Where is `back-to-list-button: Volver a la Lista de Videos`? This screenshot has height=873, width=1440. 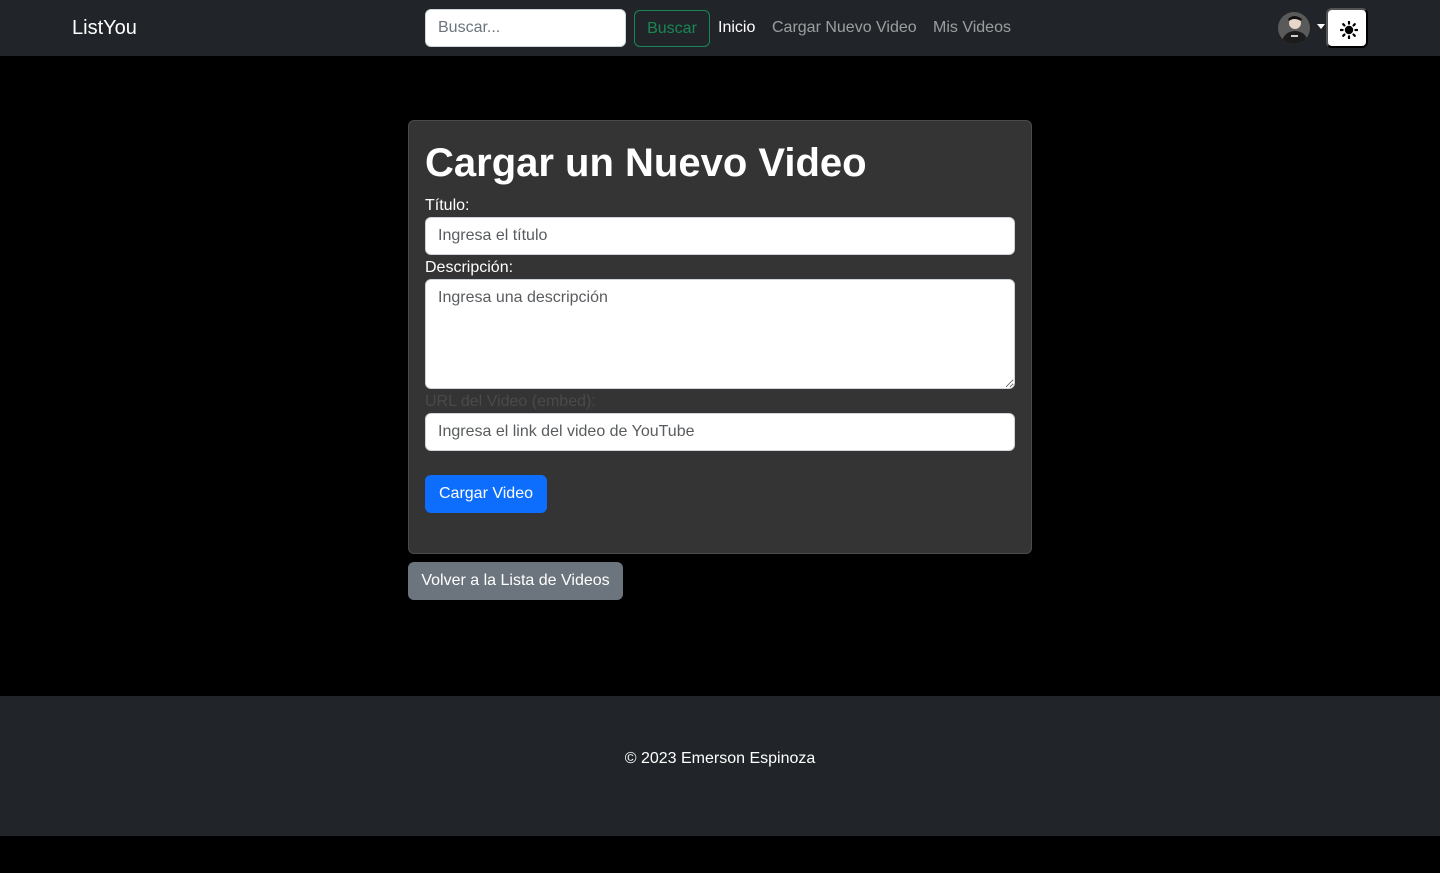 back-to-list-button: Volver a la Lista de Videos is located at coordinates (515, 581).